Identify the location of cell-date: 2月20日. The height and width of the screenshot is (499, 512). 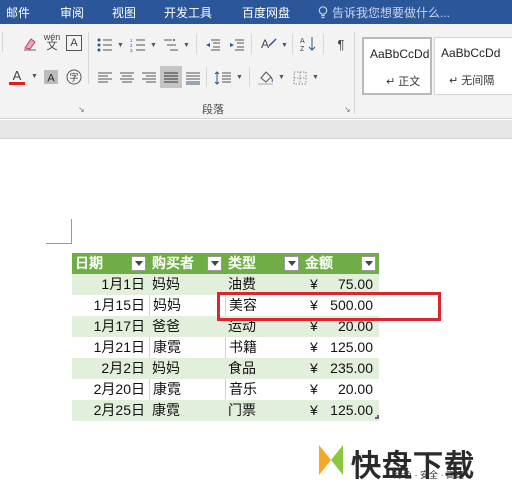
(110, 389).